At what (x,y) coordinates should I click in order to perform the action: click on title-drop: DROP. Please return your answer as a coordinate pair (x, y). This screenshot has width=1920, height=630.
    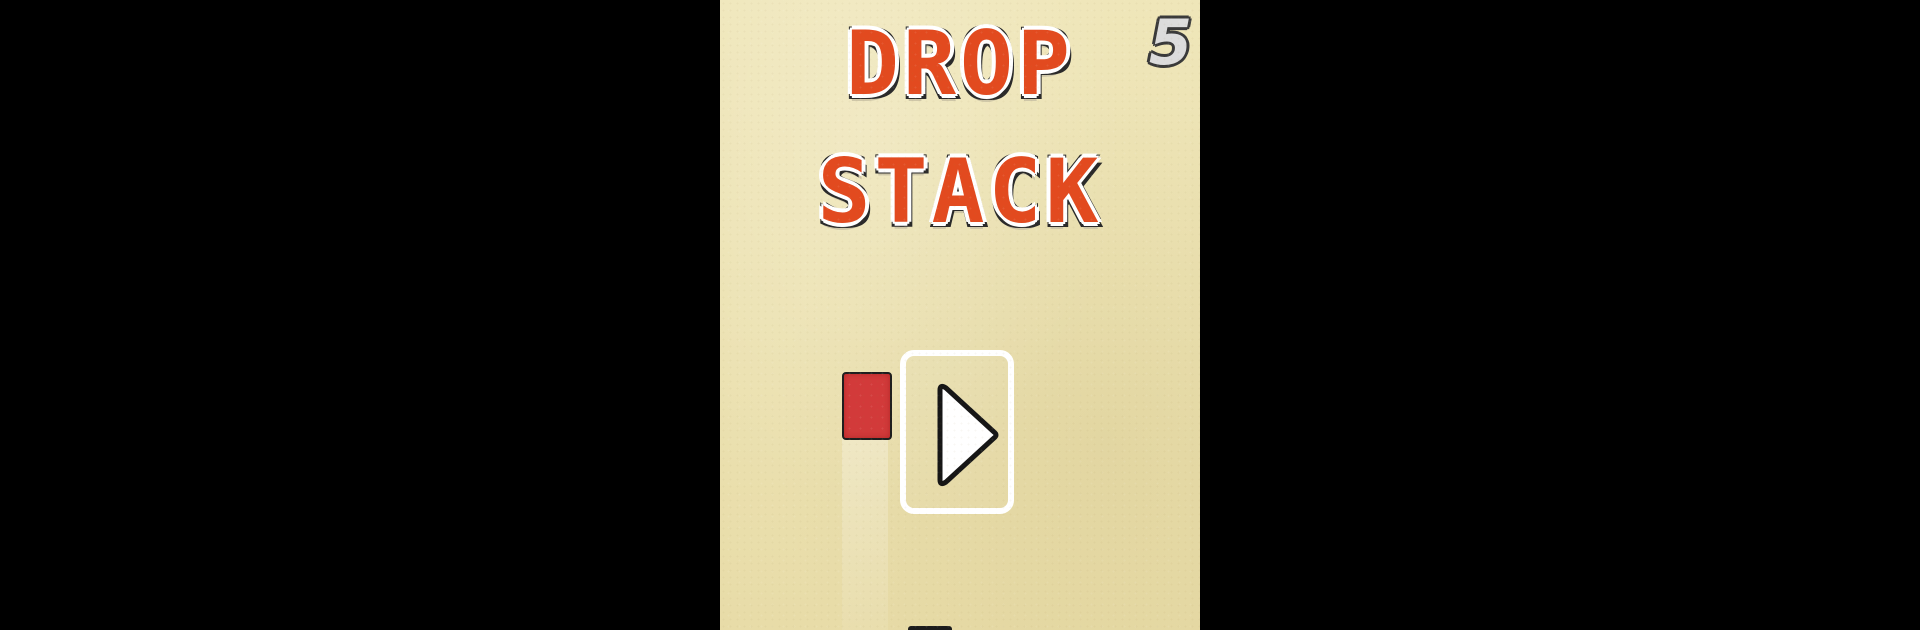
    Looking at the image, I should click on (960, 63).